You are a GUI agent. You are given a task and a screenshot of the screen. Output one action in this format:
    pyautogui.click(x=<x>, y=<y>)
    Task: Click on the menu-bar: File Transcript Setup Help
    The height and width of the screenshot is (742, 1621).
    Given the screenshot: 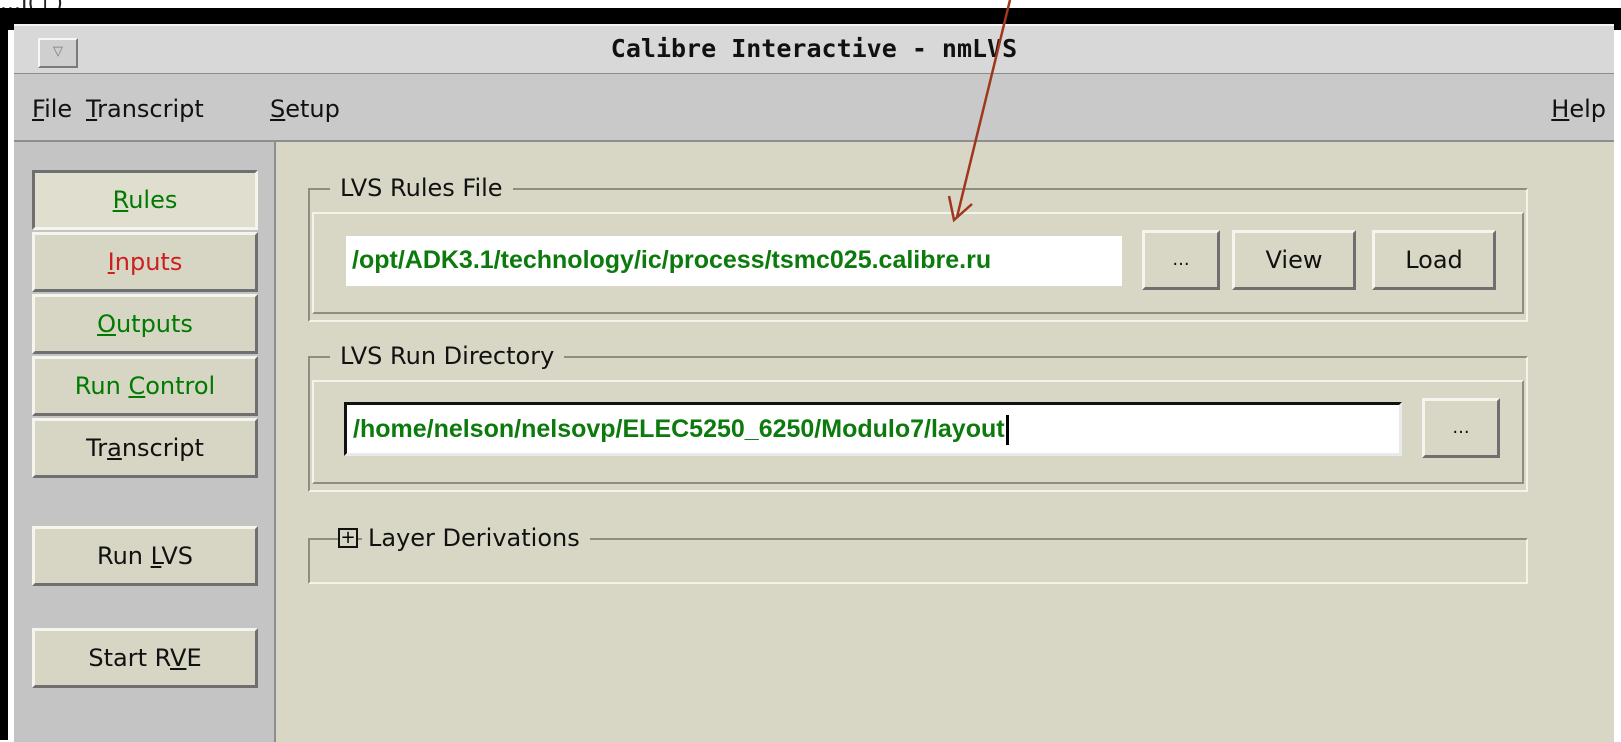 What is the action you would take?
    pyautogui.click(x=814, y=108)
    